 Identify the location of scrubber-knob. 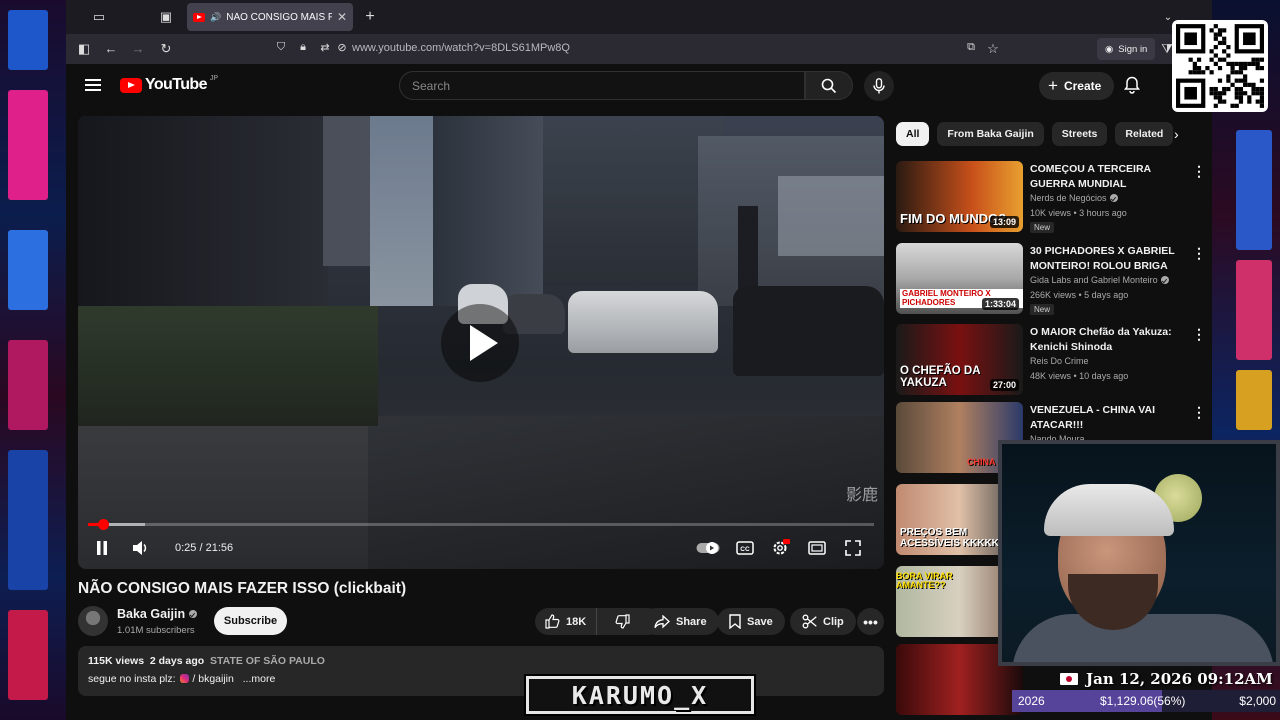
(103, 524).